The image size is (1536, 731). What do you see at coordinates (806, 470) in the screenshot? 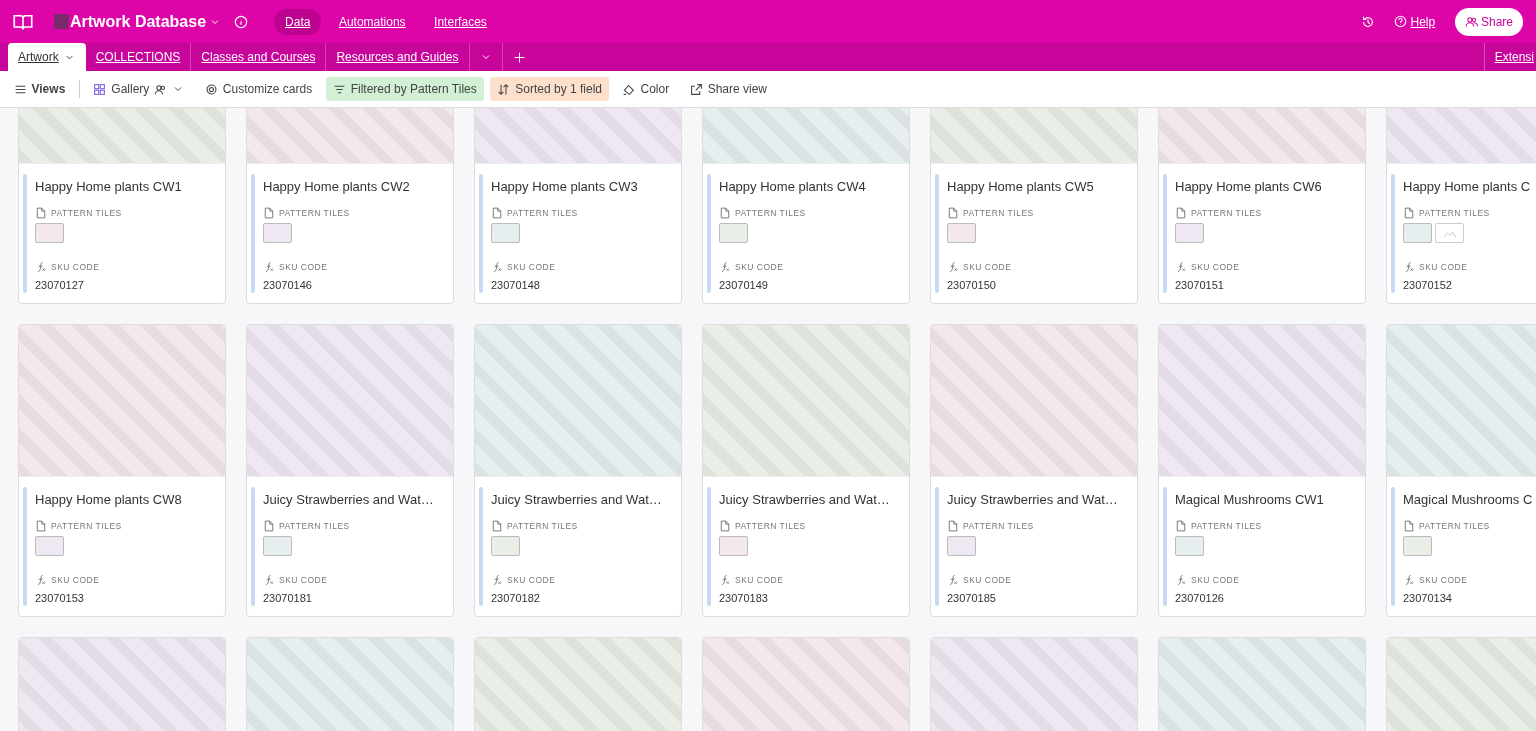
I see `gallery-card: Juicy Strawberries and Wat… PATTERN TILES SKU CODE 23070183` at bounding box center [806, 470].